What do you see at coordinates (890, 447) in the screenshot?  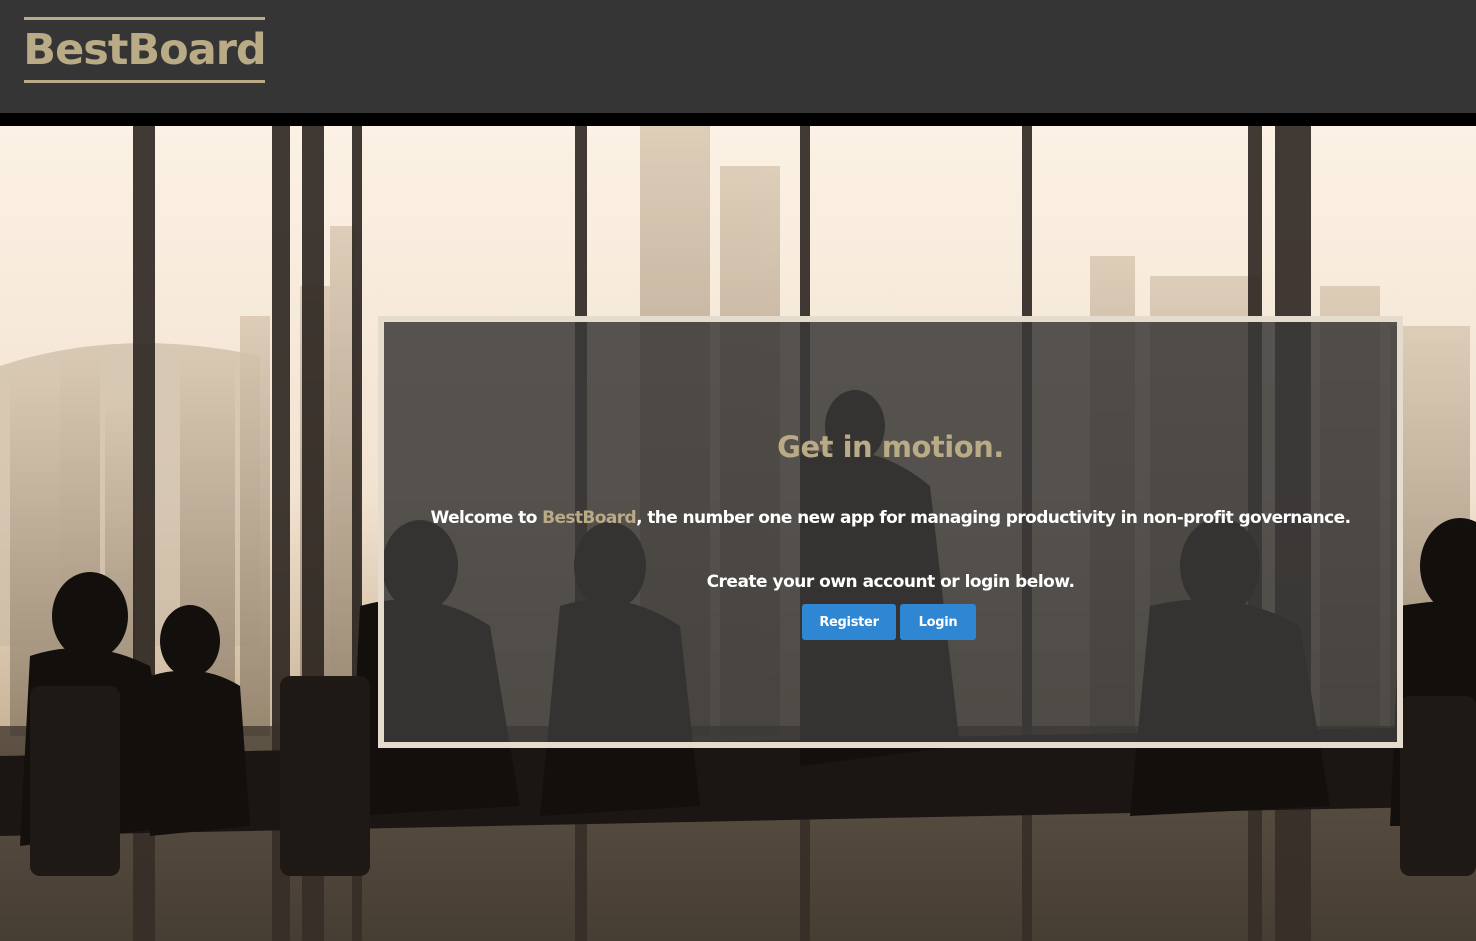 I see `page-title: Get in motion.` at bounding box center [890, 447].